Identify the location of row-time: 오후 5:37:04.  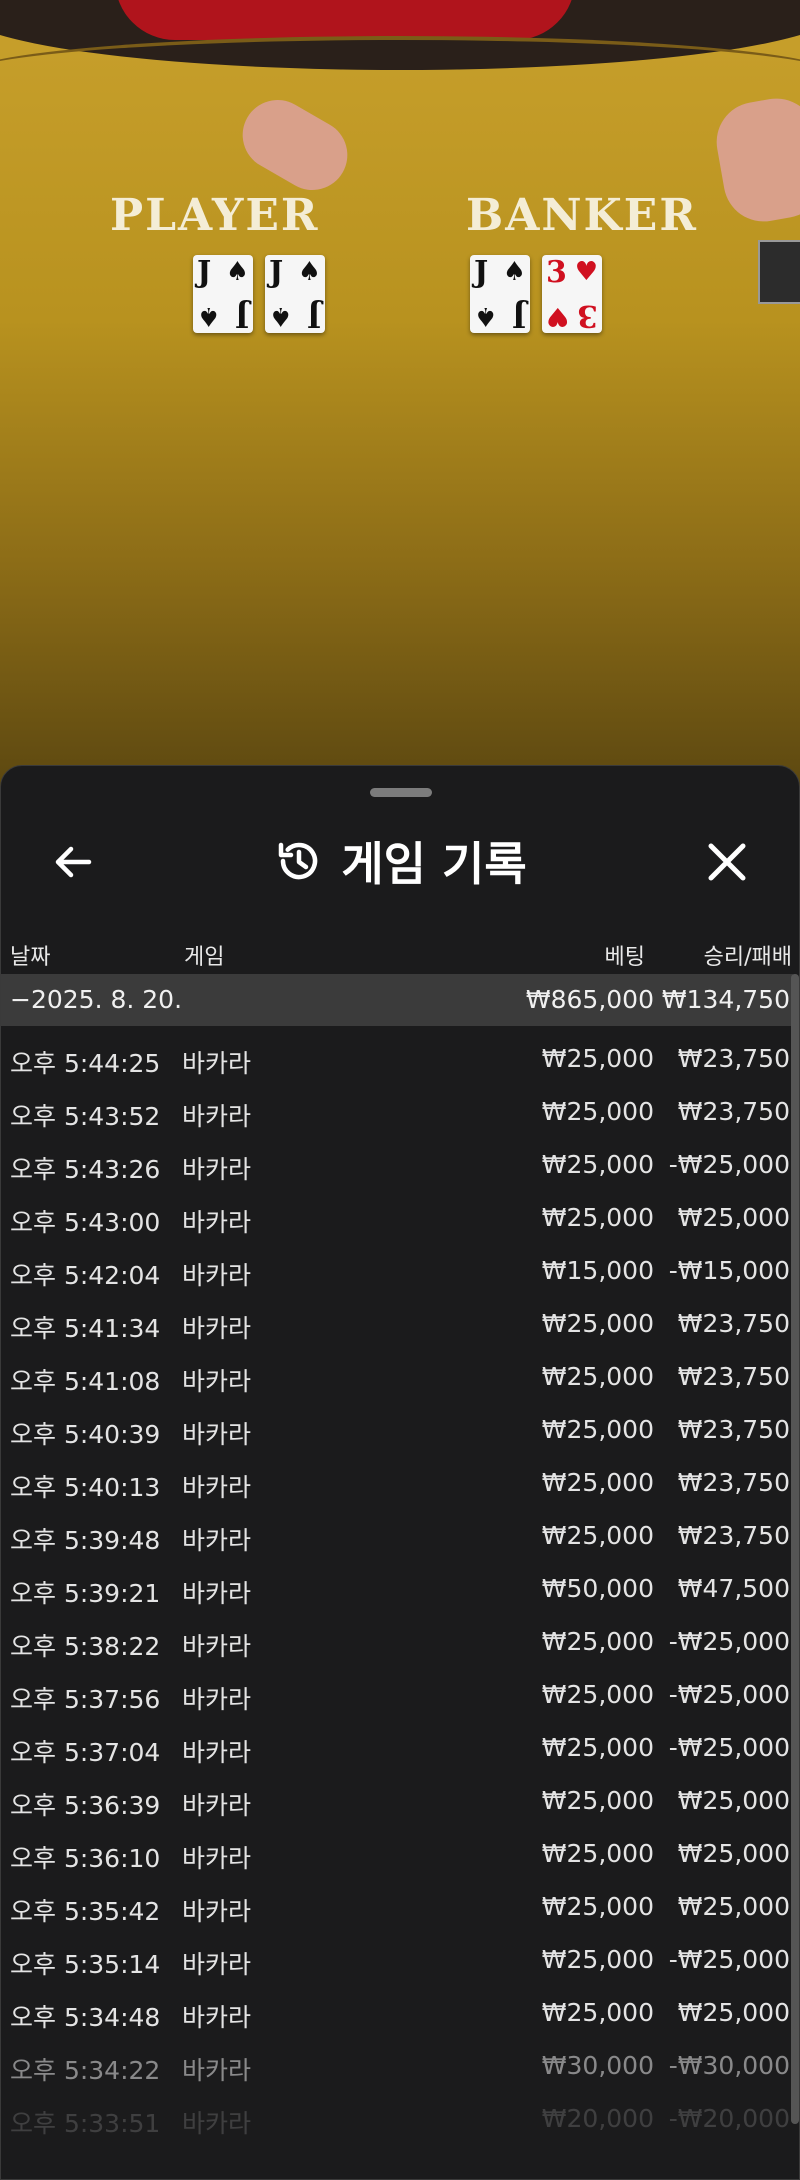
(85, 1752).